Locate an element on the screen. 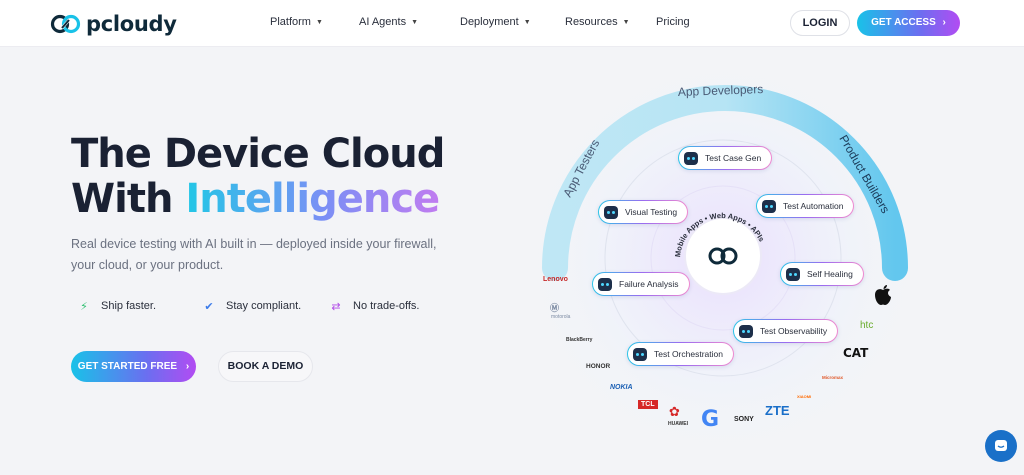 The image size is (1024, 475). brand-logo: pcloudy is located at coordinates (113, 24).